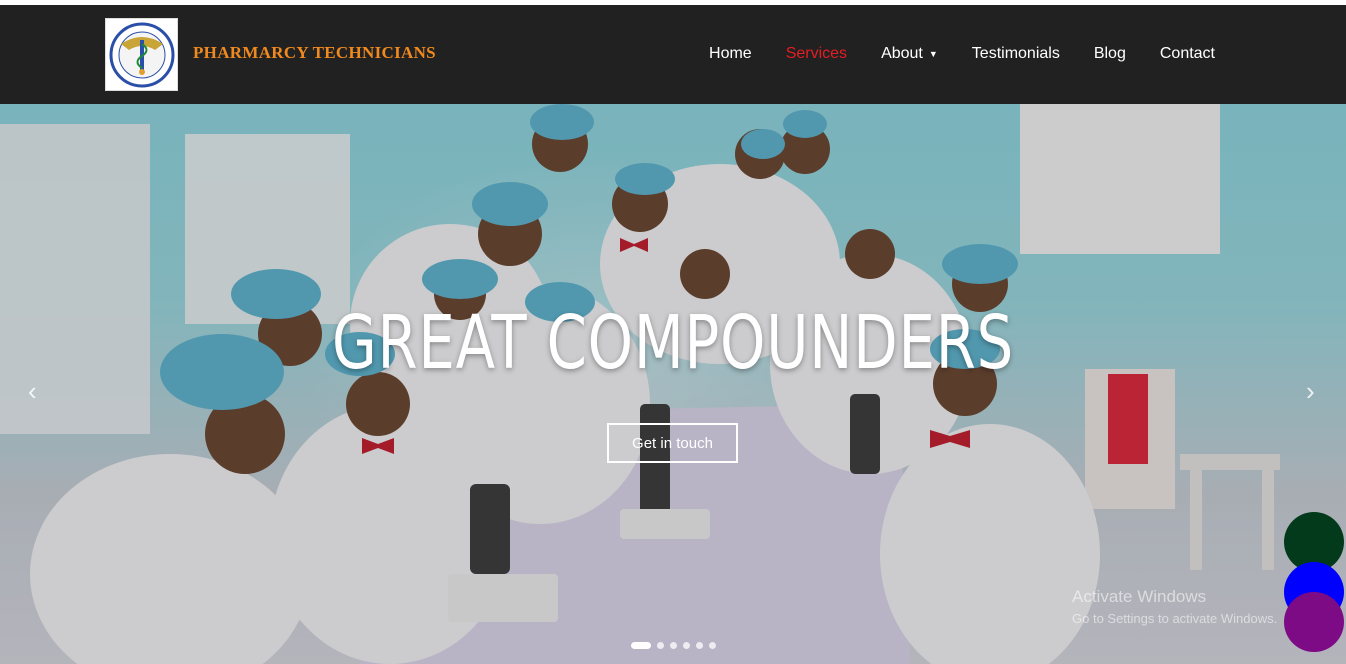  I want to click on nav-blog-label: Blog, so click(1109, 53).